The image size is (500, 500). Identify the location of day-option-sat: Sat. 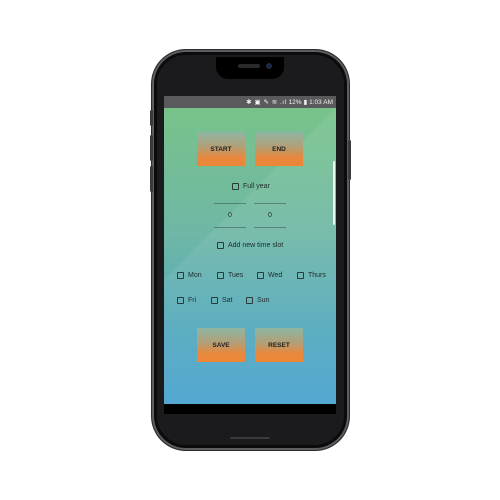
(222, 300).